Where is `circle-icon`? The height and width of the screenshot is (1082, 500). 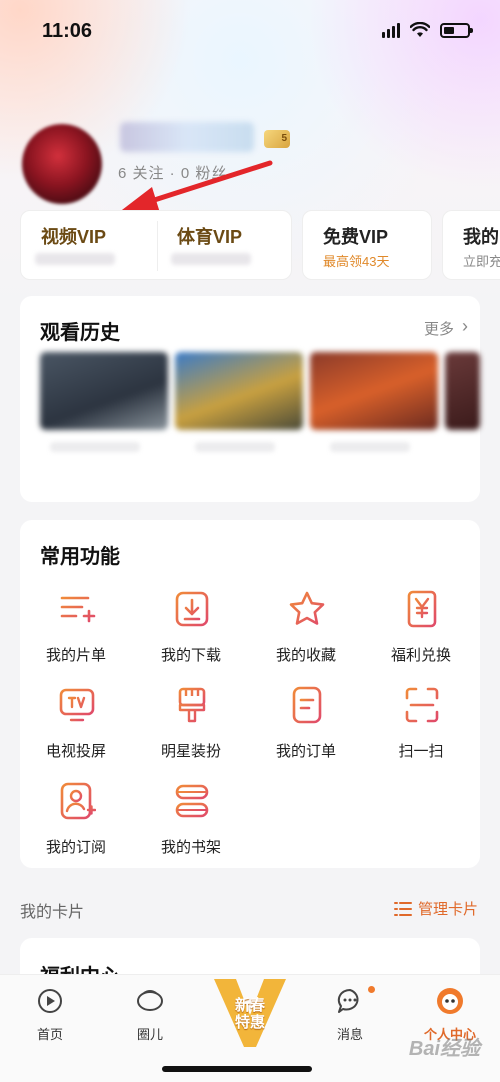
circle-icon is located at coordinates (150, 1000).